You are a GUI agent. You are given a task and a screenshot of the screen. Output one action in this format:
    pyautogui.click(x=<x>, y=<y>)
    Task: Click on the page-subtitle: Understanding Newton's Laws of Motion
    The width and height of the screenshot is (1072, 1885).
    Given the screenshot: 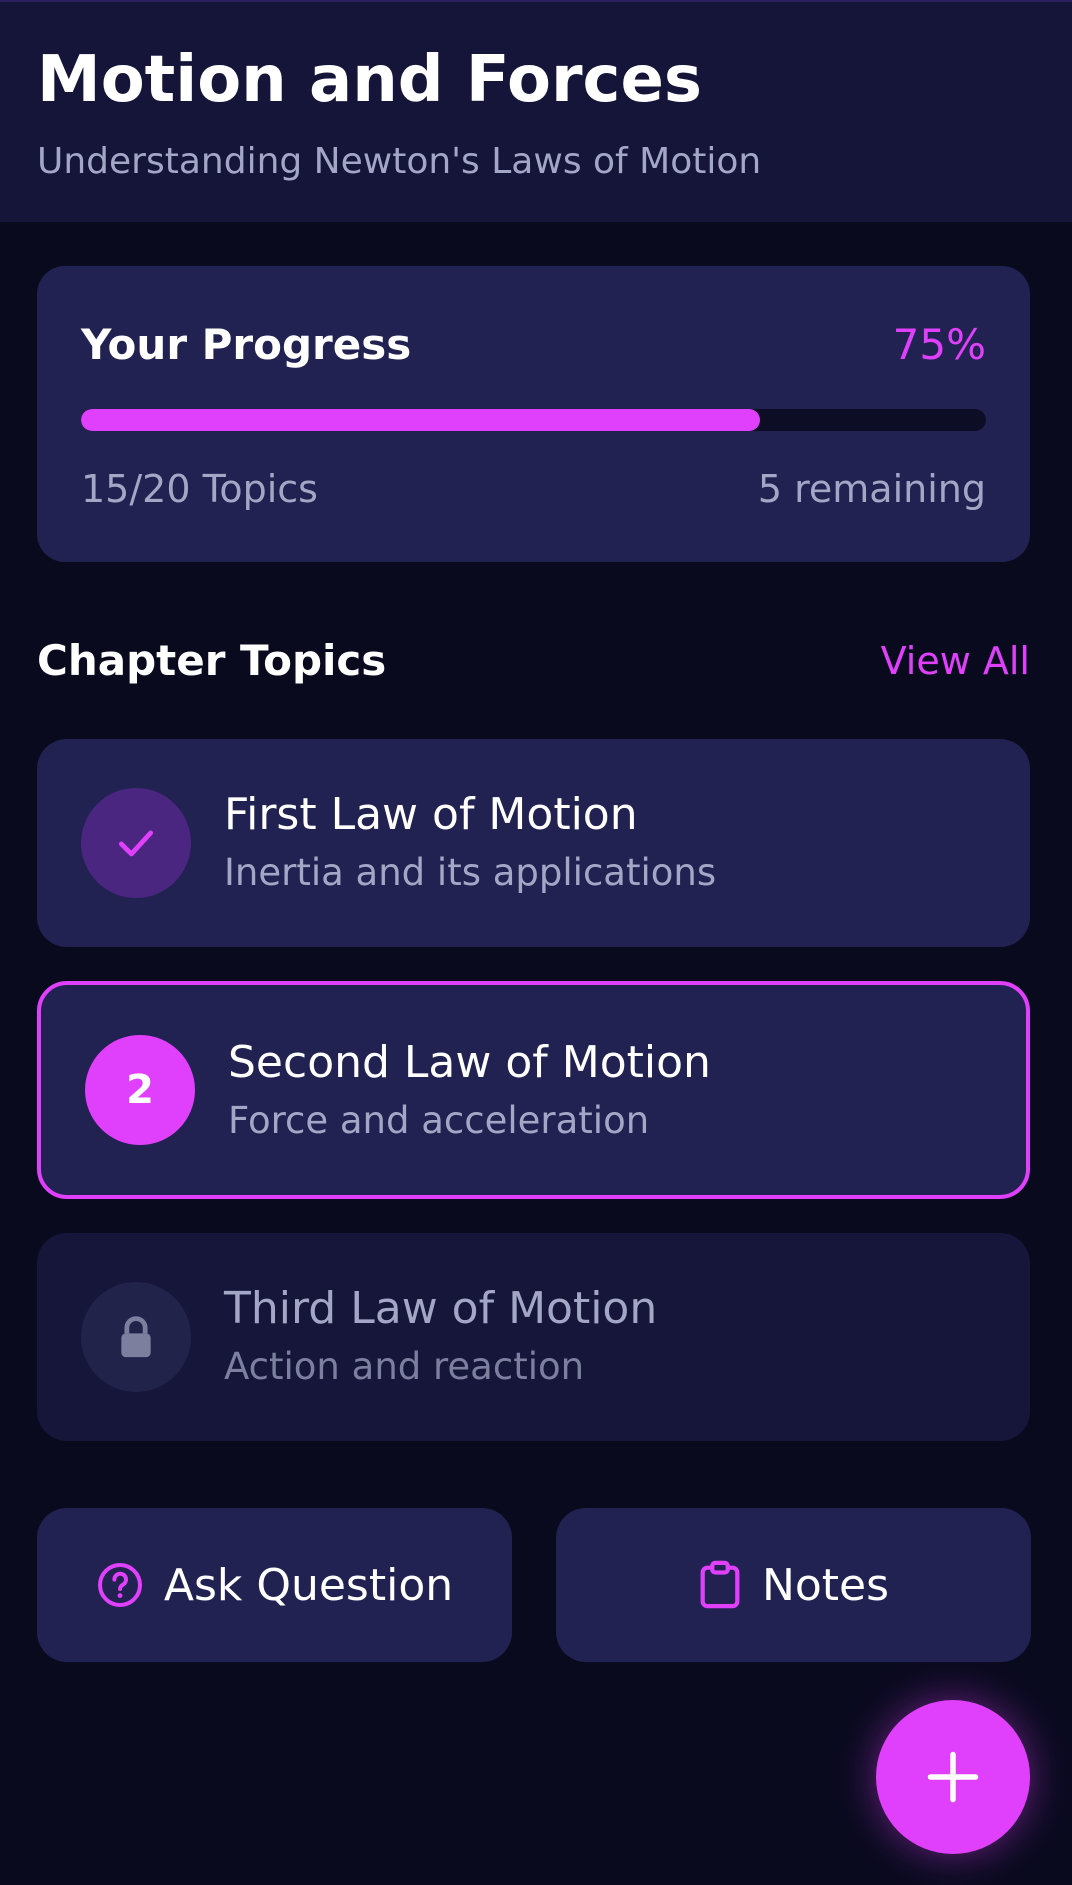 What is the action you would take?
    pyautogui.click(x=399, y=161)
    